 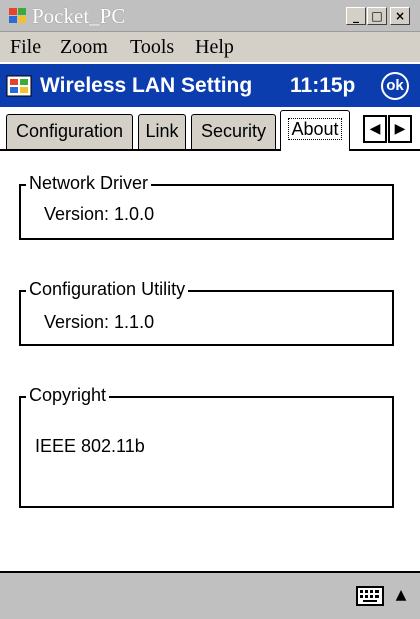 I want to click on window-title: Pocket_PC, so click(x=79, y=16).